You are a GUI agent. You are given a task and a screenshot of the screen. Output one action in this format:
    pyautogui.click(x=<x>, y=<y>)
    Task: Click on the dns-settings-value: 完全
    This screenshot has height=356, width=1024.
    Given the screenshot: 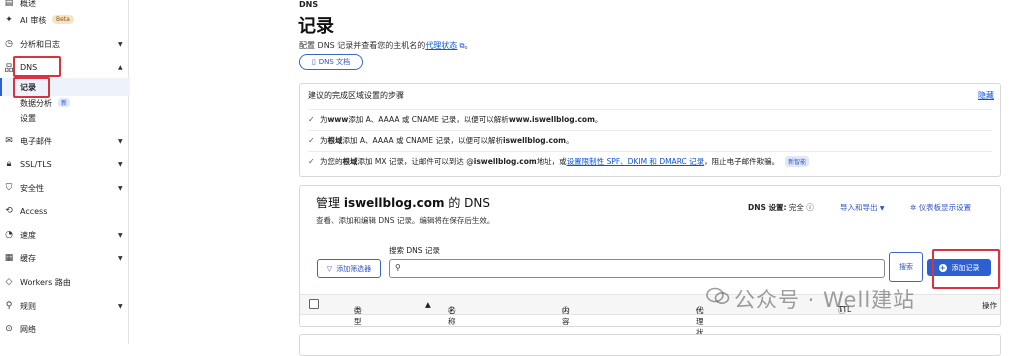 What is the action you would take?
    pyautogui.click(x=796, y=207)
    